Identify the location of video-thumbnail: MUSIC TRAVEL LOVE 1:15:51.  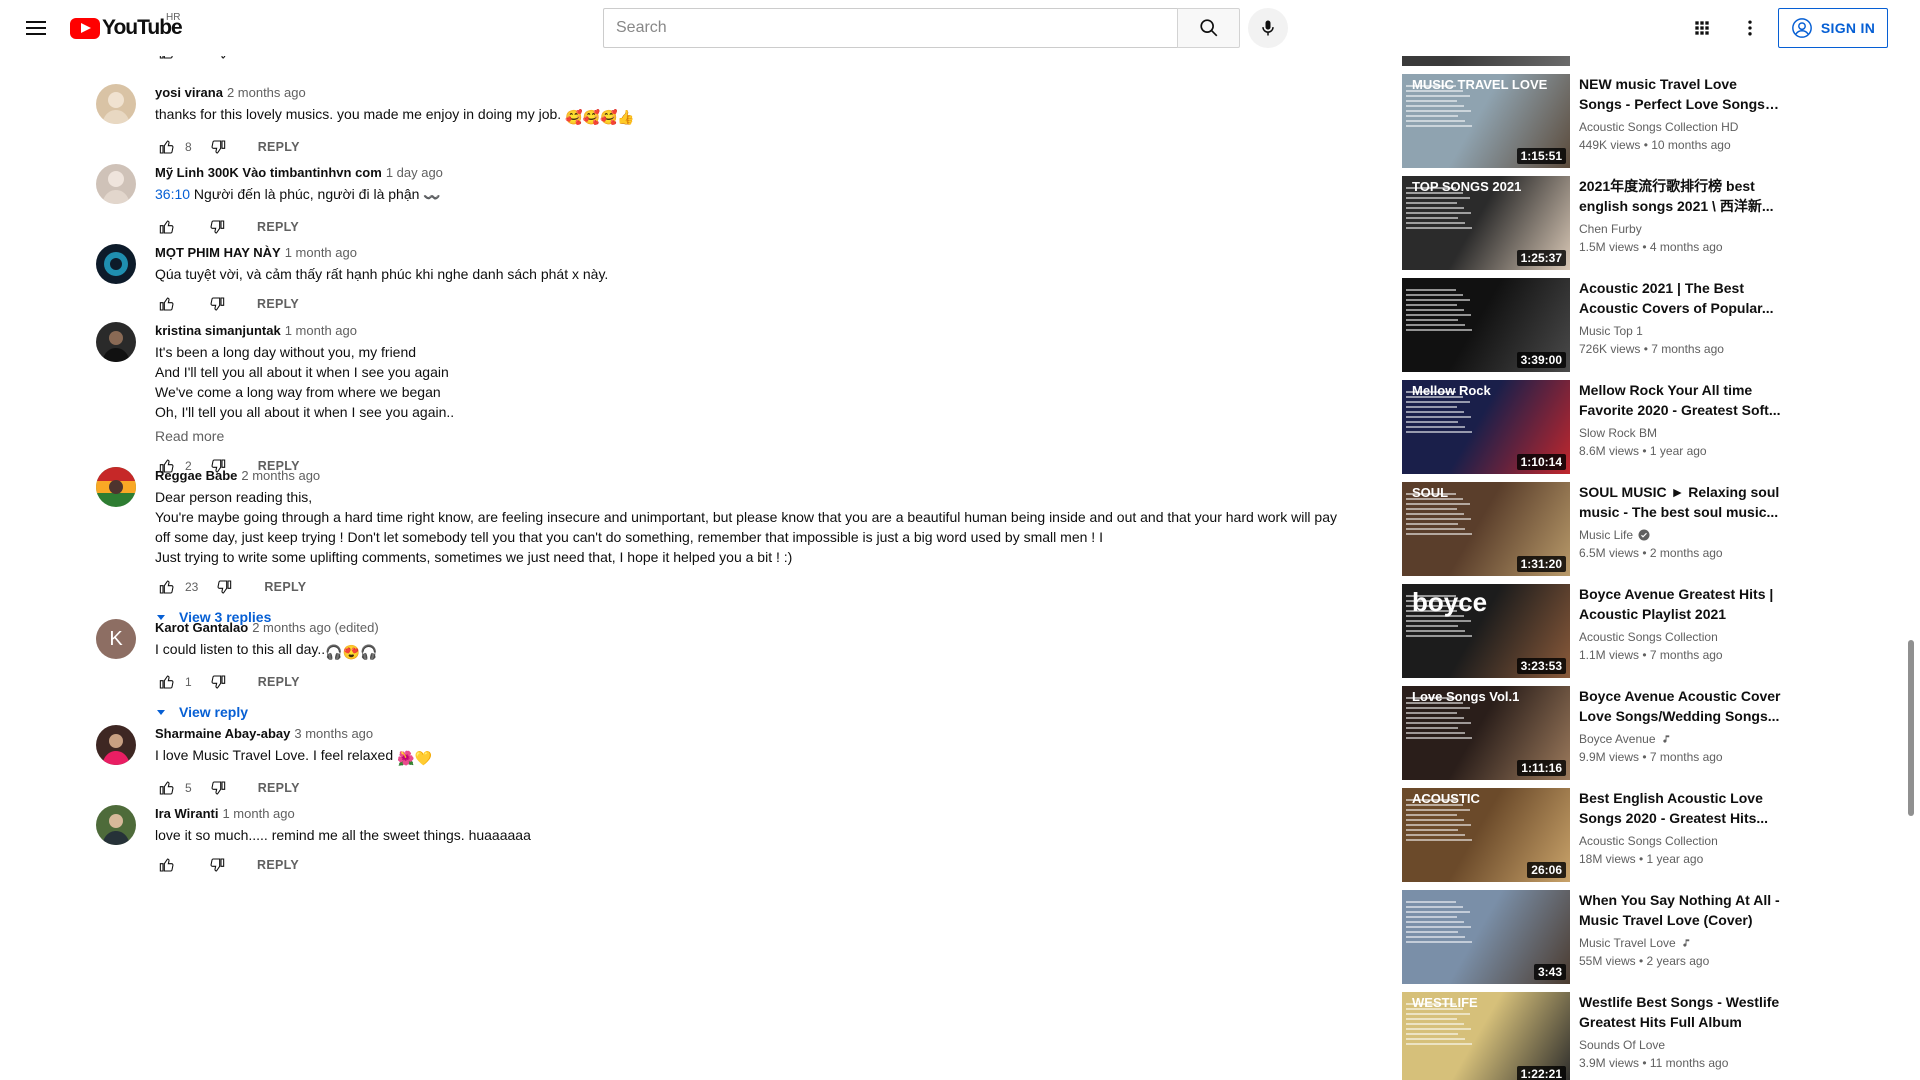
(1486, 121).